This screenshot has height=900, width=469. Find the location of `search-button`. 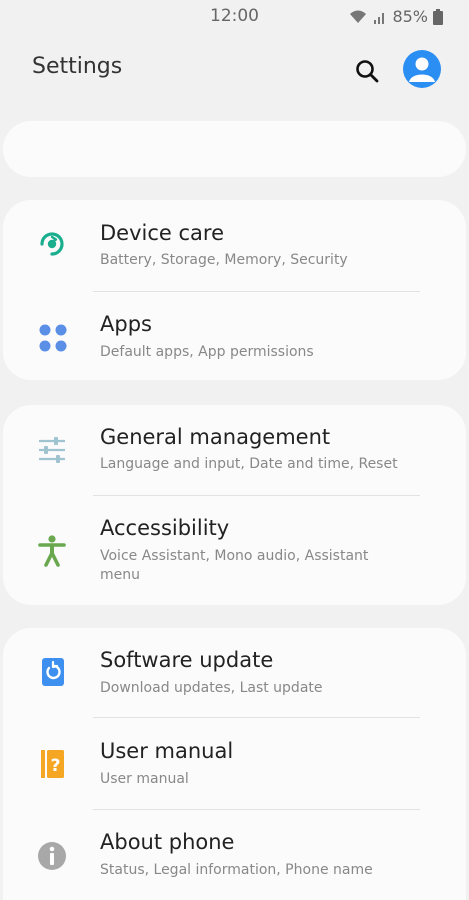

search-button is located at coordinates (367, 71).